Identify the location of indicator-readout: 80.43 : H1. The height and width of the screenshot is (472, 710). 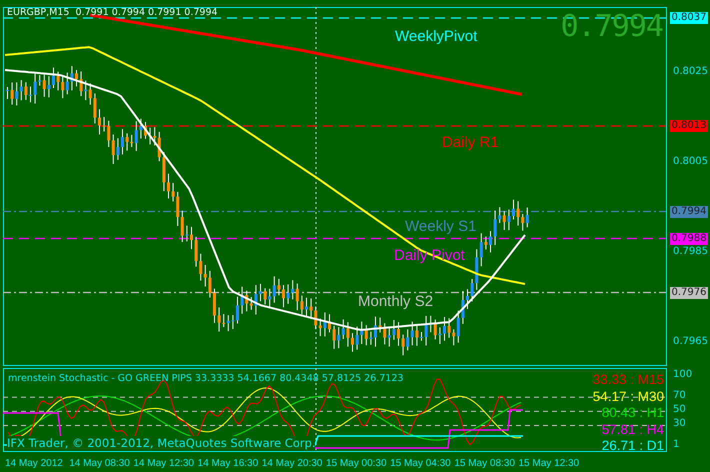
(633, 413).